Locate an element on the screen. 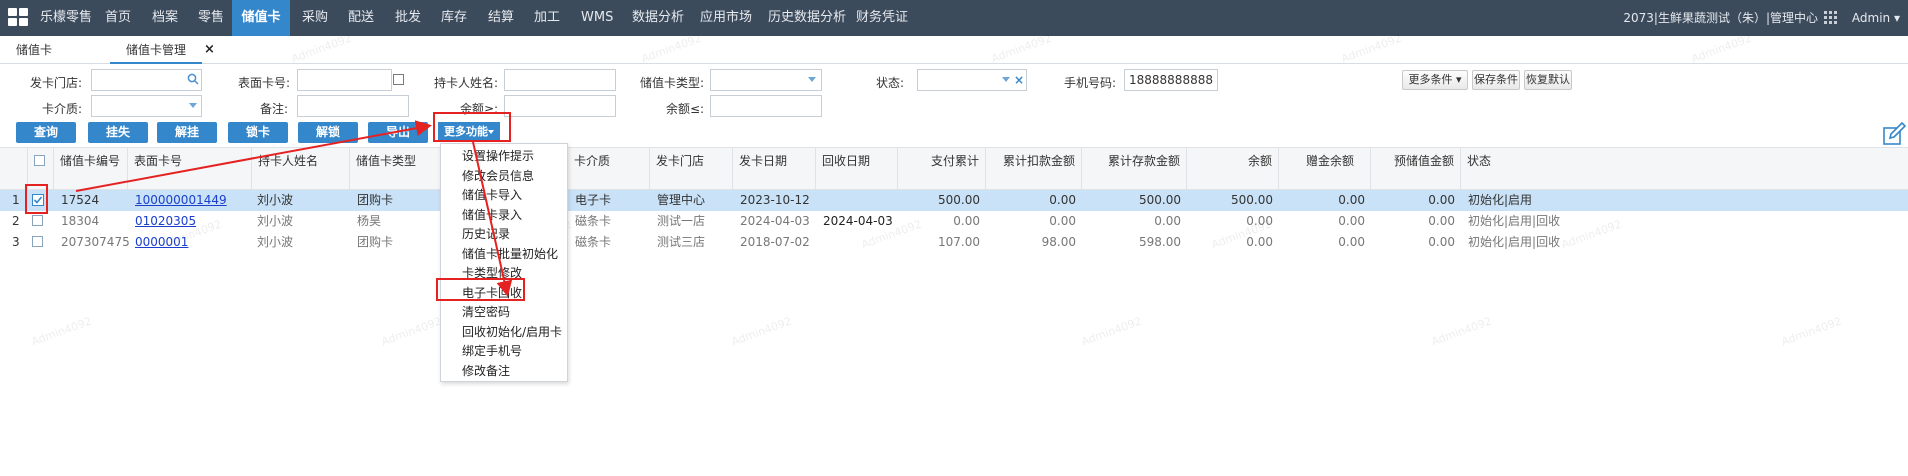 The image size is (1908, 476). annotation-arrows is located at coordinates (294, 208).